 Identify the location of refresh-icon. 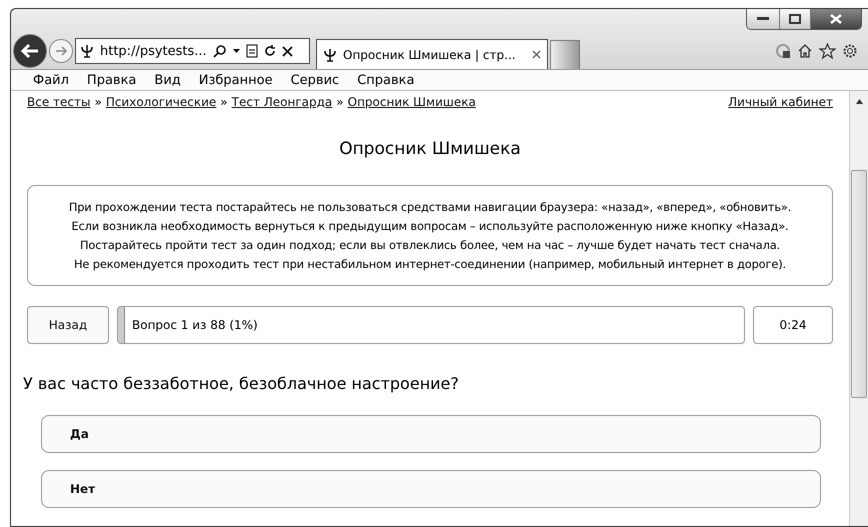
(270, 51).